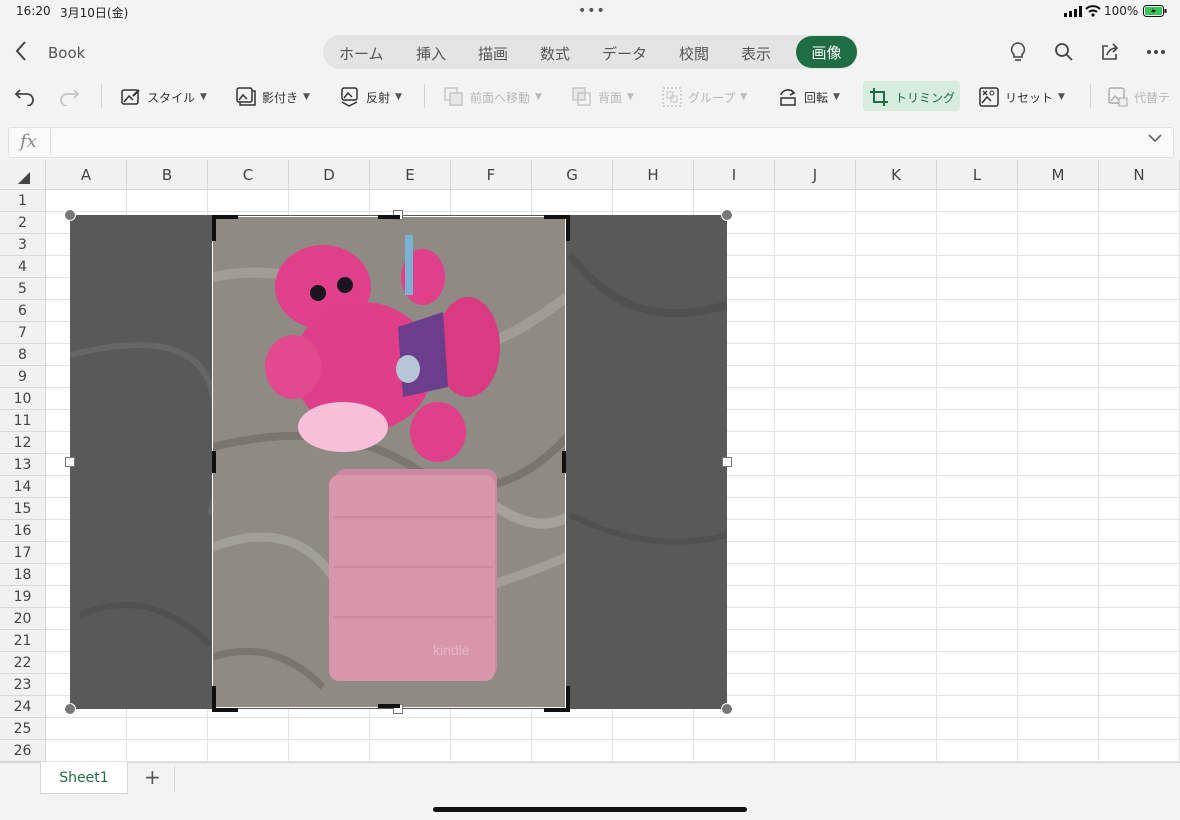 The height and width of the screenshot is (820, 1180). Describe the element at coordinates (214, 462) in the screenshot. I see `crop-handle-left` at that location.